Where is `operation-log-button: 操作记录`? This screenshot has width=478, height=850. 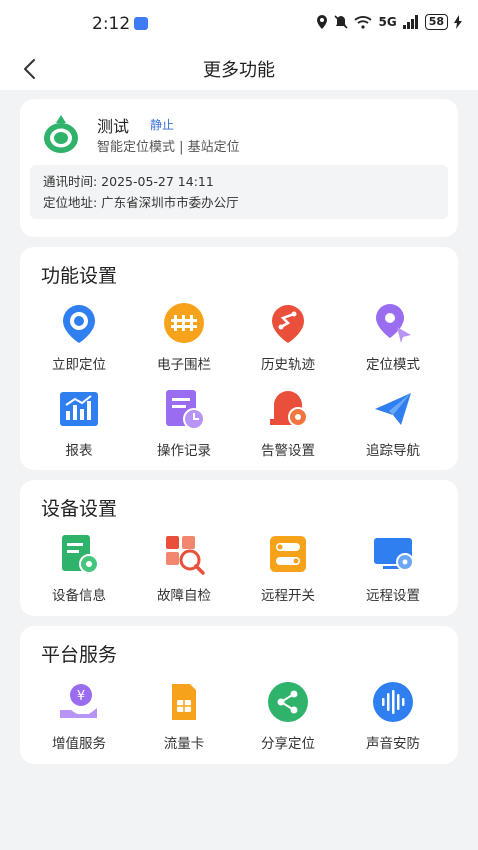 operation-log-button: 操作记录 is located at coordinates (184, 423).